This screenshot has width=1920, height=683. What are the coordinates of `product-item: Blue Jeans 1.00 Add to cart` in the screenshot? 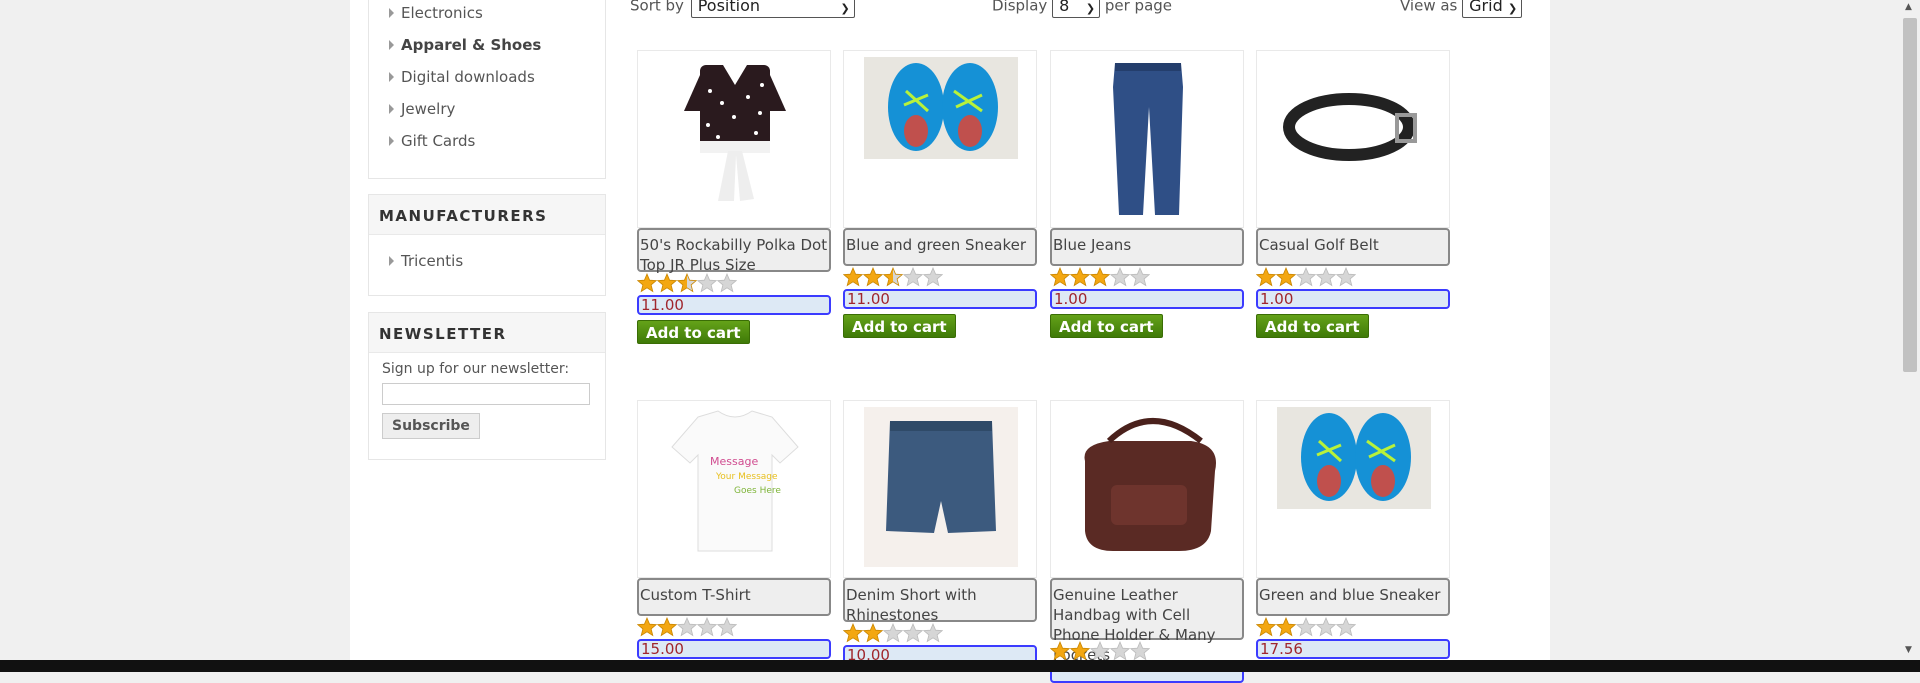 It's located at (1147, 194).